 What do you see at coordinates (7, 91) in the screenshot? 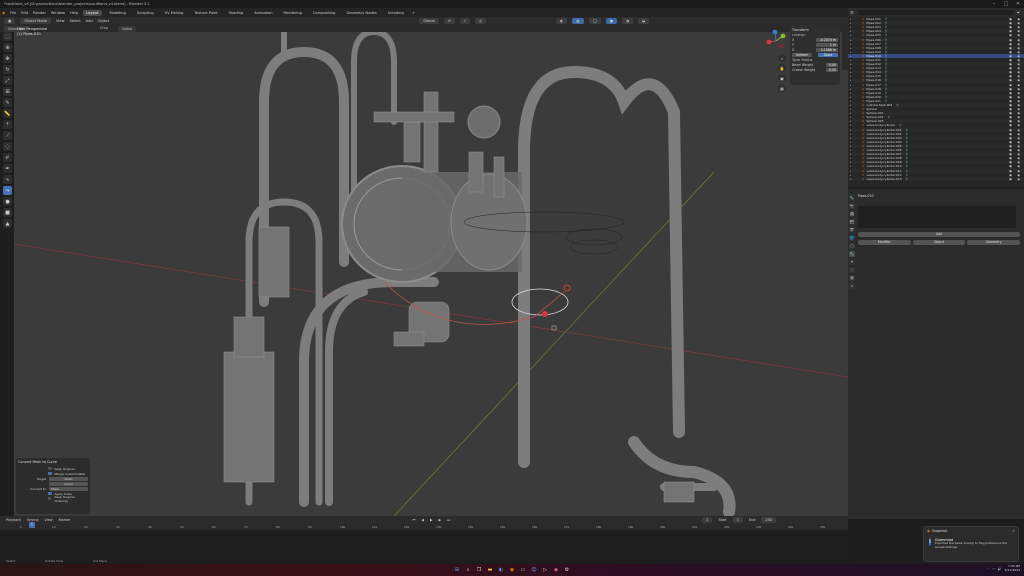
I see `transform-tool-icon: ⊞` at bounding box center [7, 91].